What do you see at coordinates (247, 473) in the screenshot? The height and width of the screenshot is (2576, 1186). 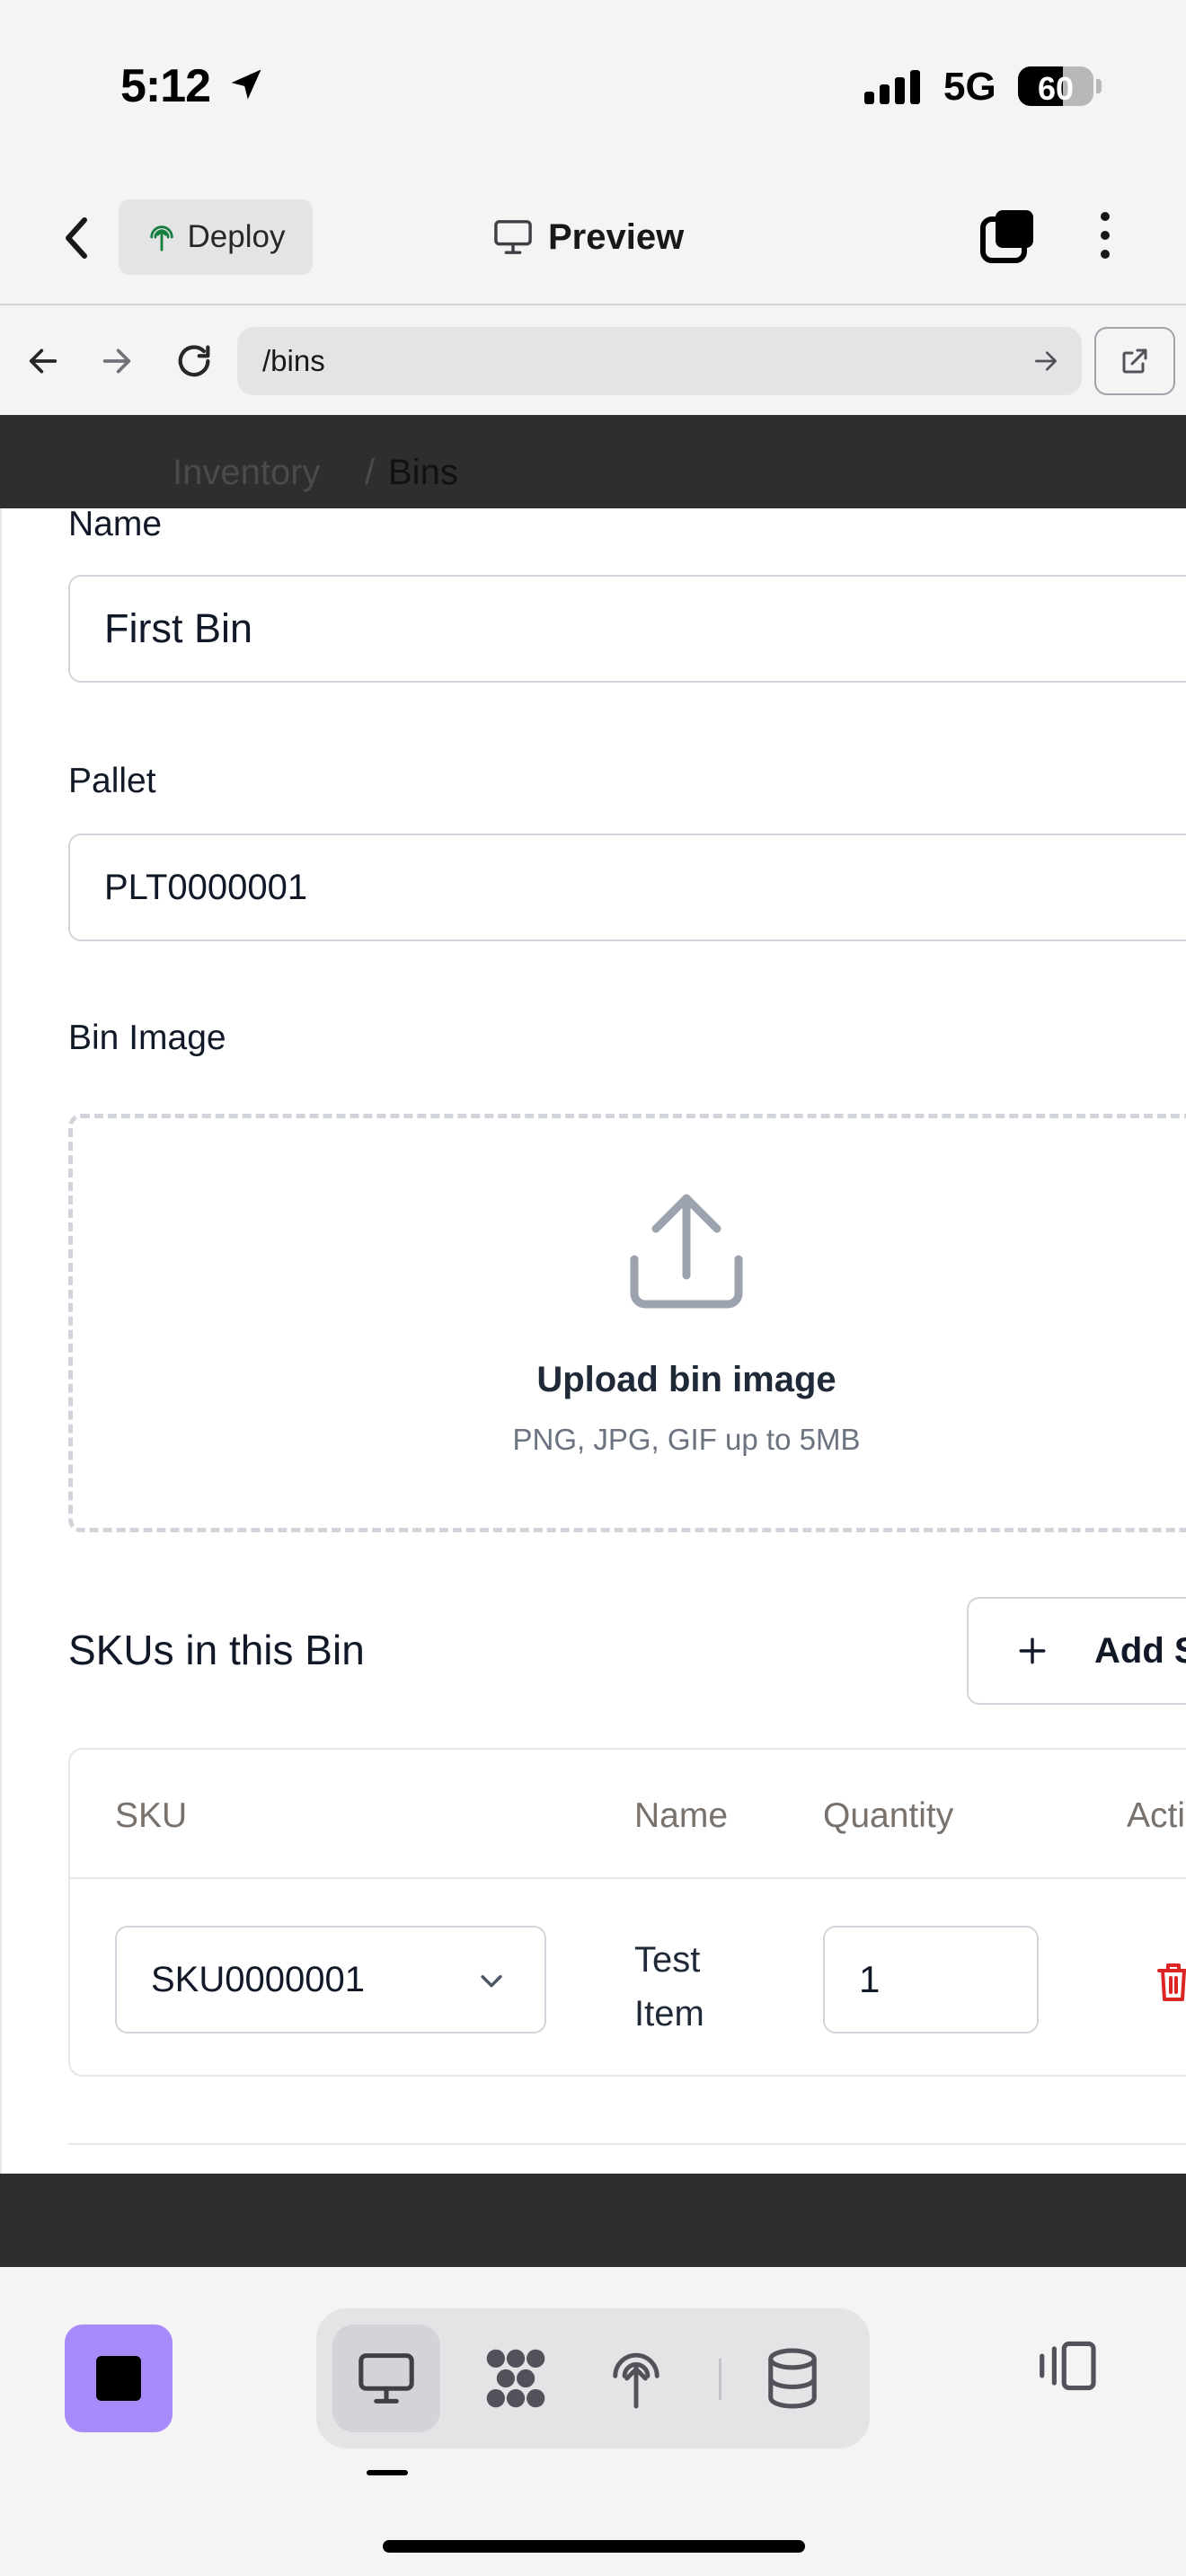 I see `breadcrumb-parent: Inventory` at bounding box center [247, 473].